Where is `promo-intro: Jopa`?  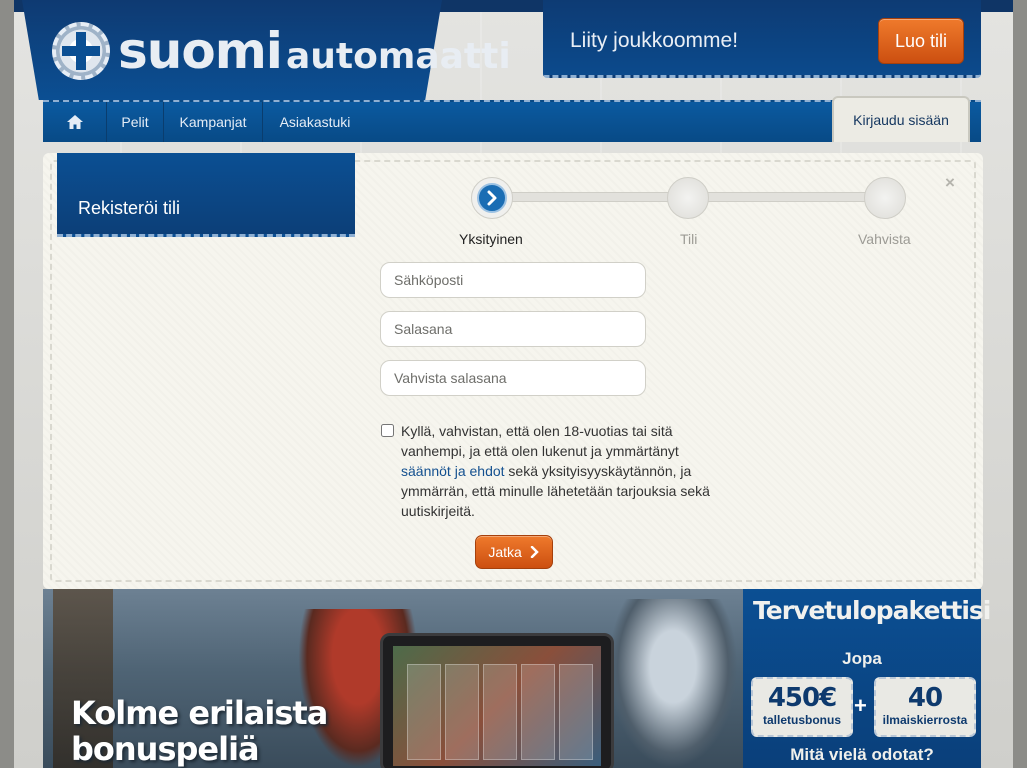
promo-intro: Jopa is located at coordinates (862, 658).